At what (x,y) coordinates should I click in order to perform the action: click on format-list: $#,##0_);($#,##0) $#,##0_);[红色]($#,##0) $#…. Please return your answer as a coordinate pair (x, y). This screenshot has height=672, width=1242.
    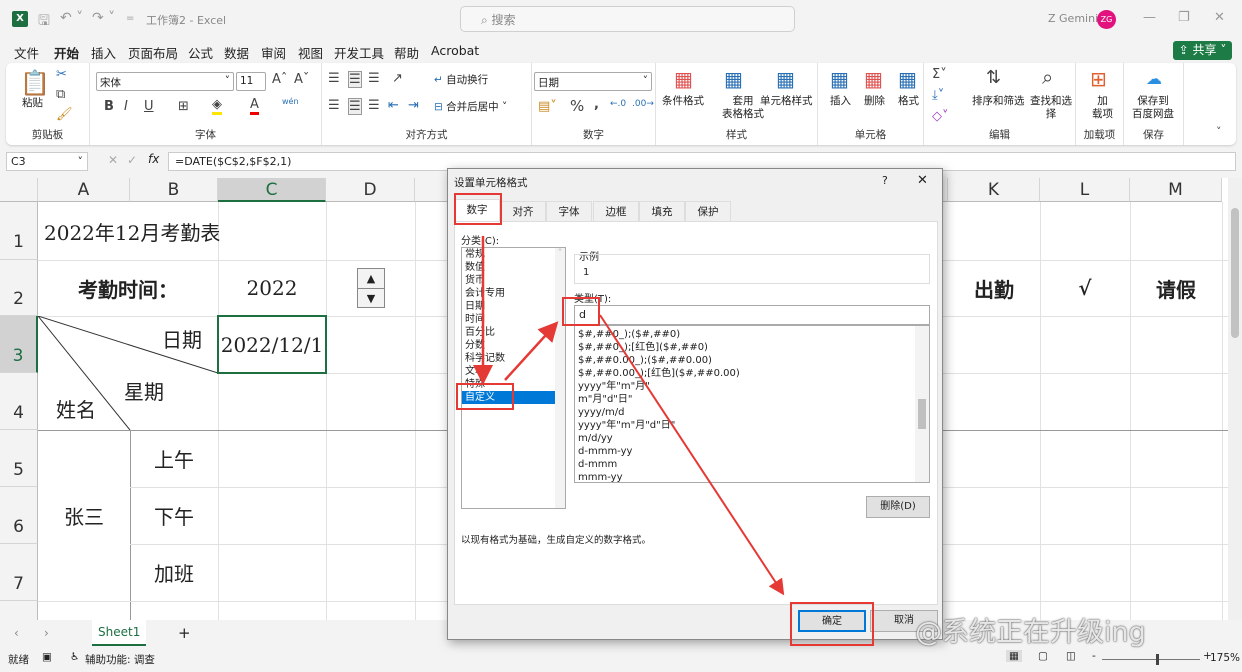
    Looking at the image, I should click on (752, 404).